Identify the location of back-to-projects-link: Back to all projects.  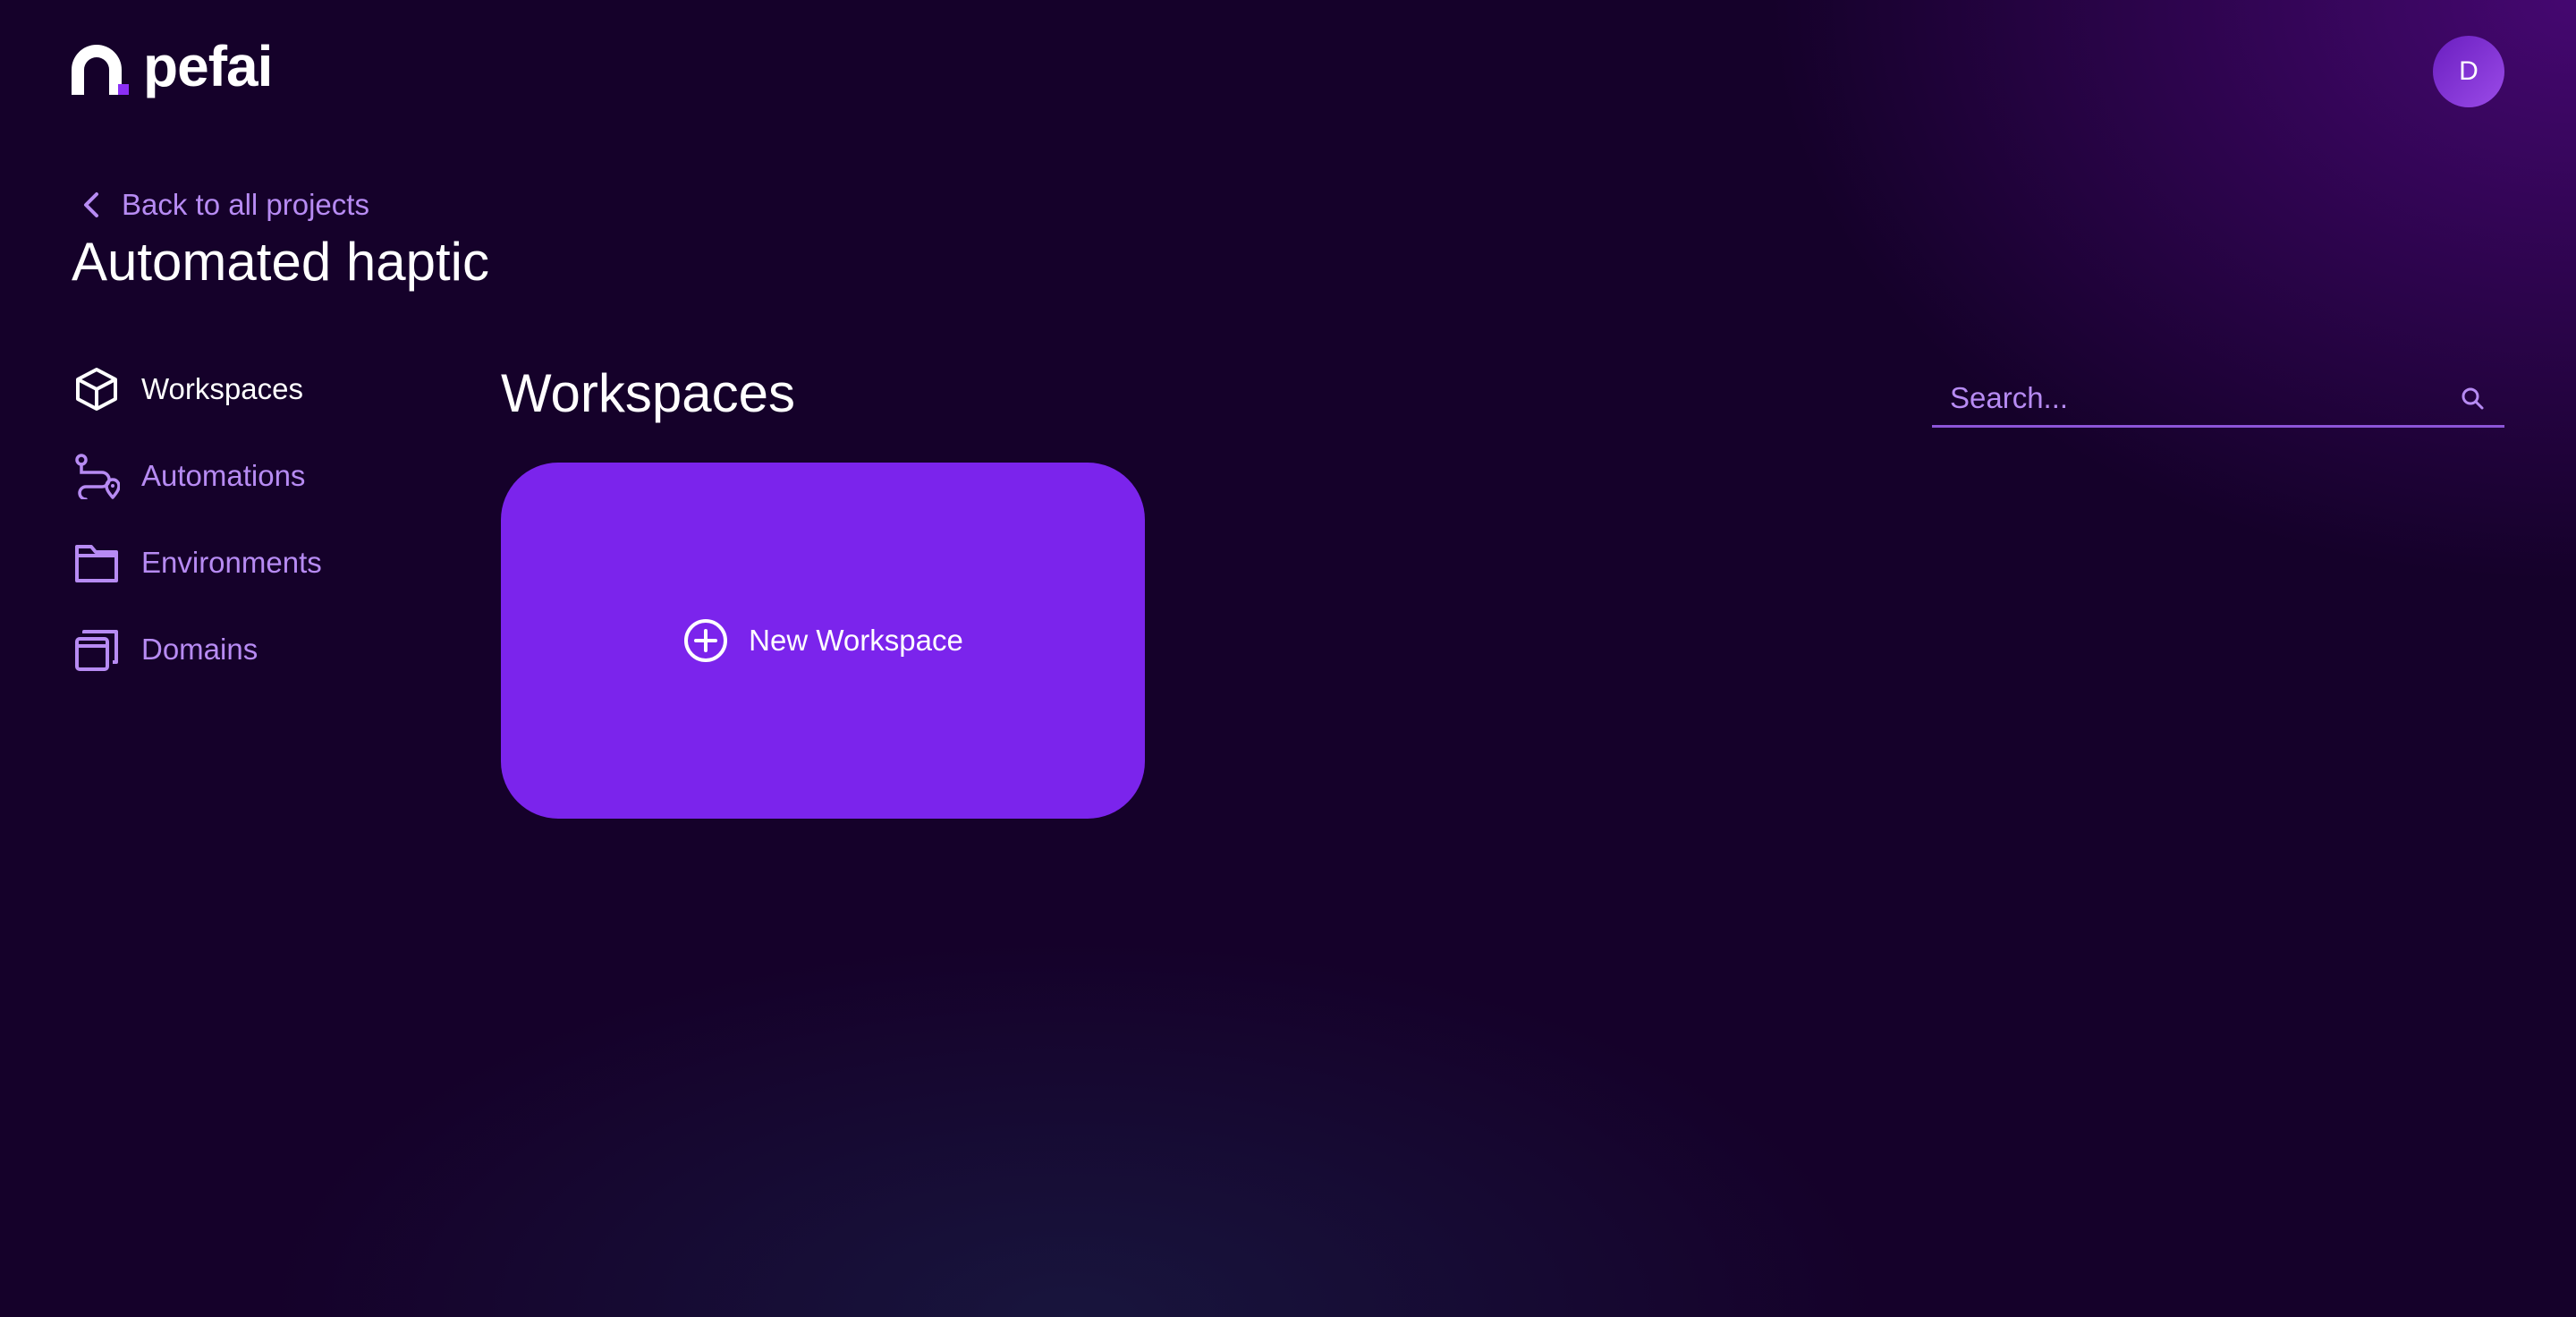
(224, 205).